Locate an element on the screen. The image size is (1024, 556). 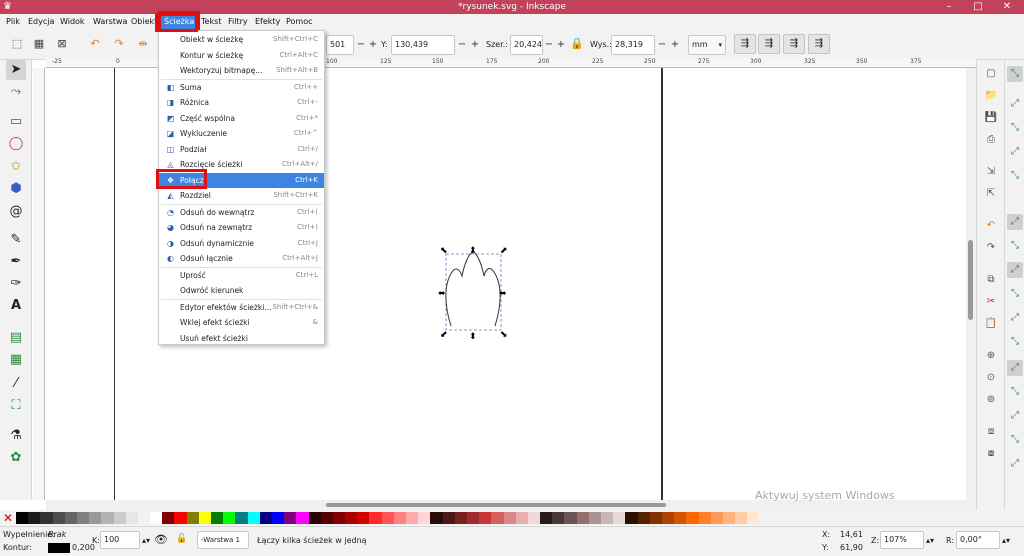
menu-plik: Plik is located at coordinates (13, 22).